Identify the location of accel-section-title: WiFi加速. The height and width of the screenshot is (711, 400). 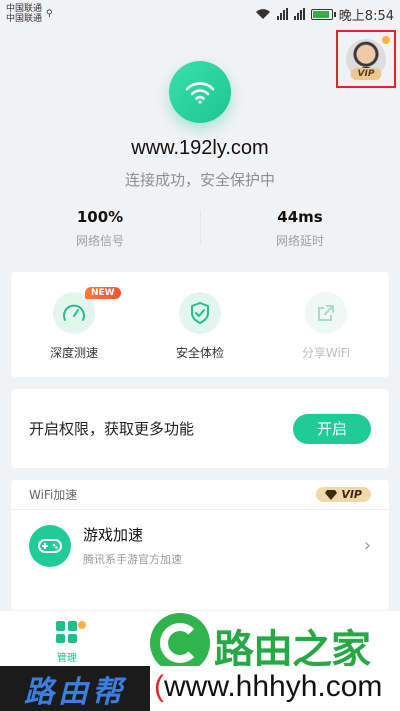
(53, 495).